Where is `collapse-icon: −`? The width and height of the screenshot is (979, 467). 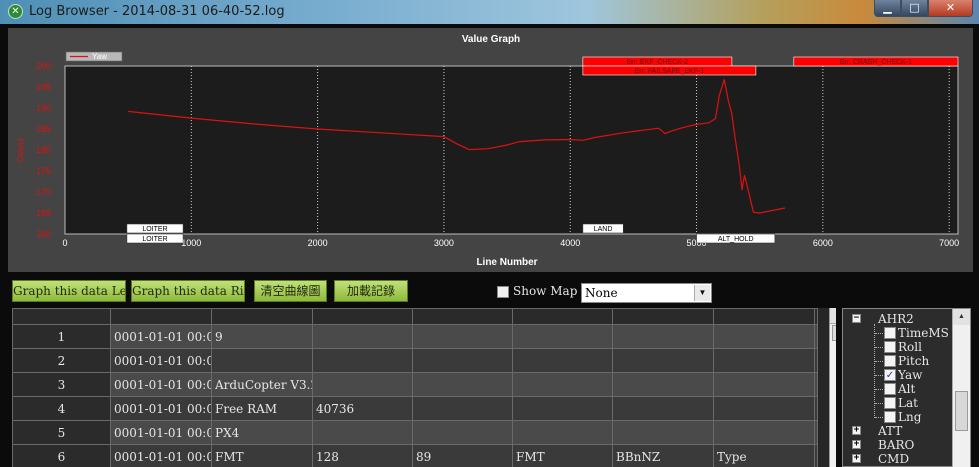
collapse-icon: − is located at coordinates (856, 318).